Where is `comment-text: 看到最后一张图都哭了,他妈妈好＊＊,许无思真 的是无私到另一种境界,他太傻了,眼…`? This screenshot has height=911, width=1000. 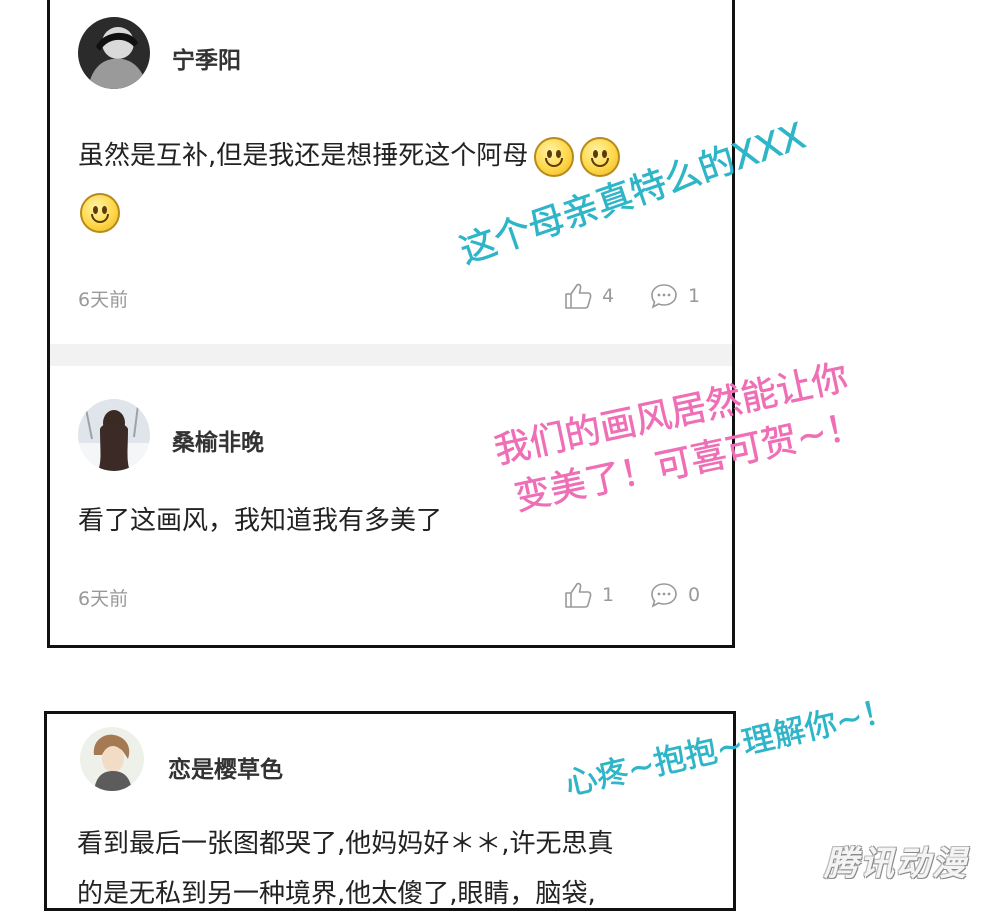 comment-text: 看到最后一张图都哭了,他妈妈好＊＊,许无思真 的是无私到另一种境界,他太傻了,眼… is located at coordinates (345, 864).